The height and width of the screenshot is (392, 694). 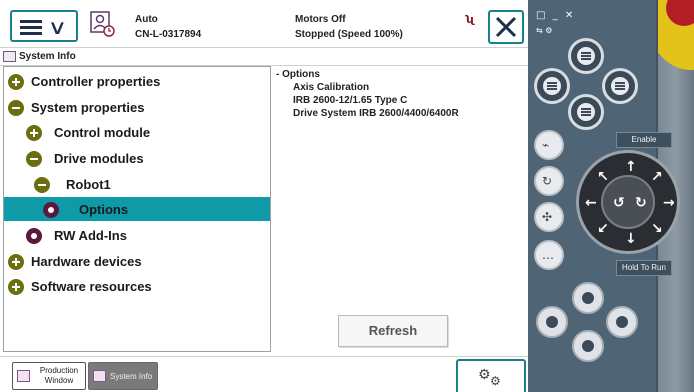 I want to click on motor-state: Motors Off, so click(x=320, y=19).